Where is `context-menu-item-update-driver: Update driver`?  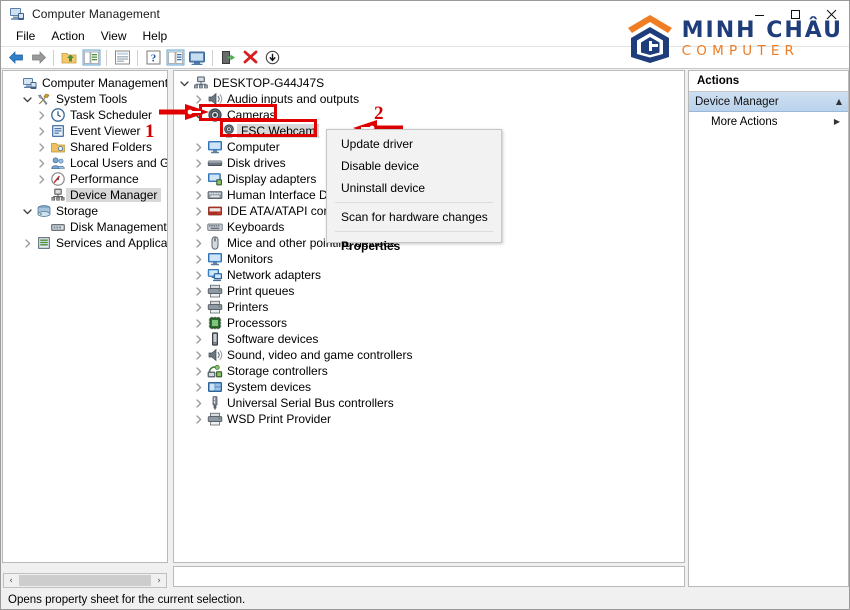 context-menu-item-update-driver: Update driver is located at coordinates (414, 144).